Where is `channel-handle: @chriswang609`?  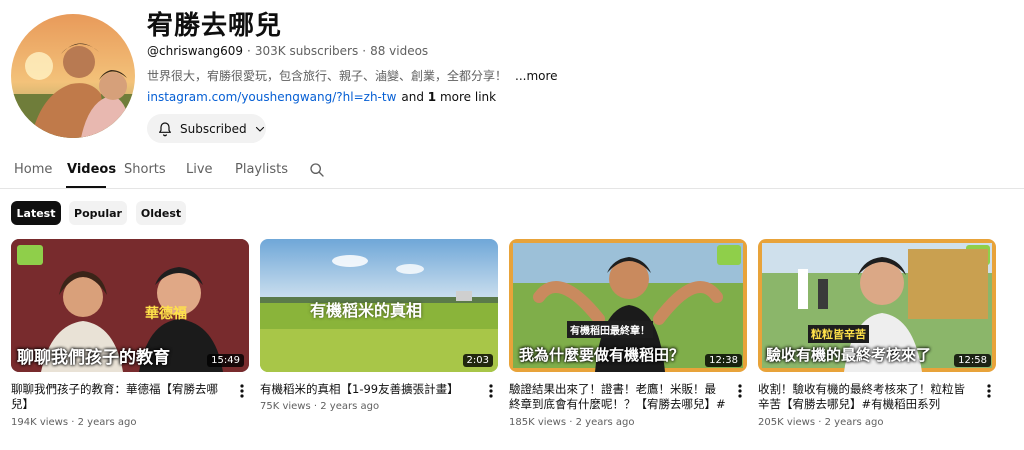
channel-handle: @chriswang609 is located at coordinates (195, 51).